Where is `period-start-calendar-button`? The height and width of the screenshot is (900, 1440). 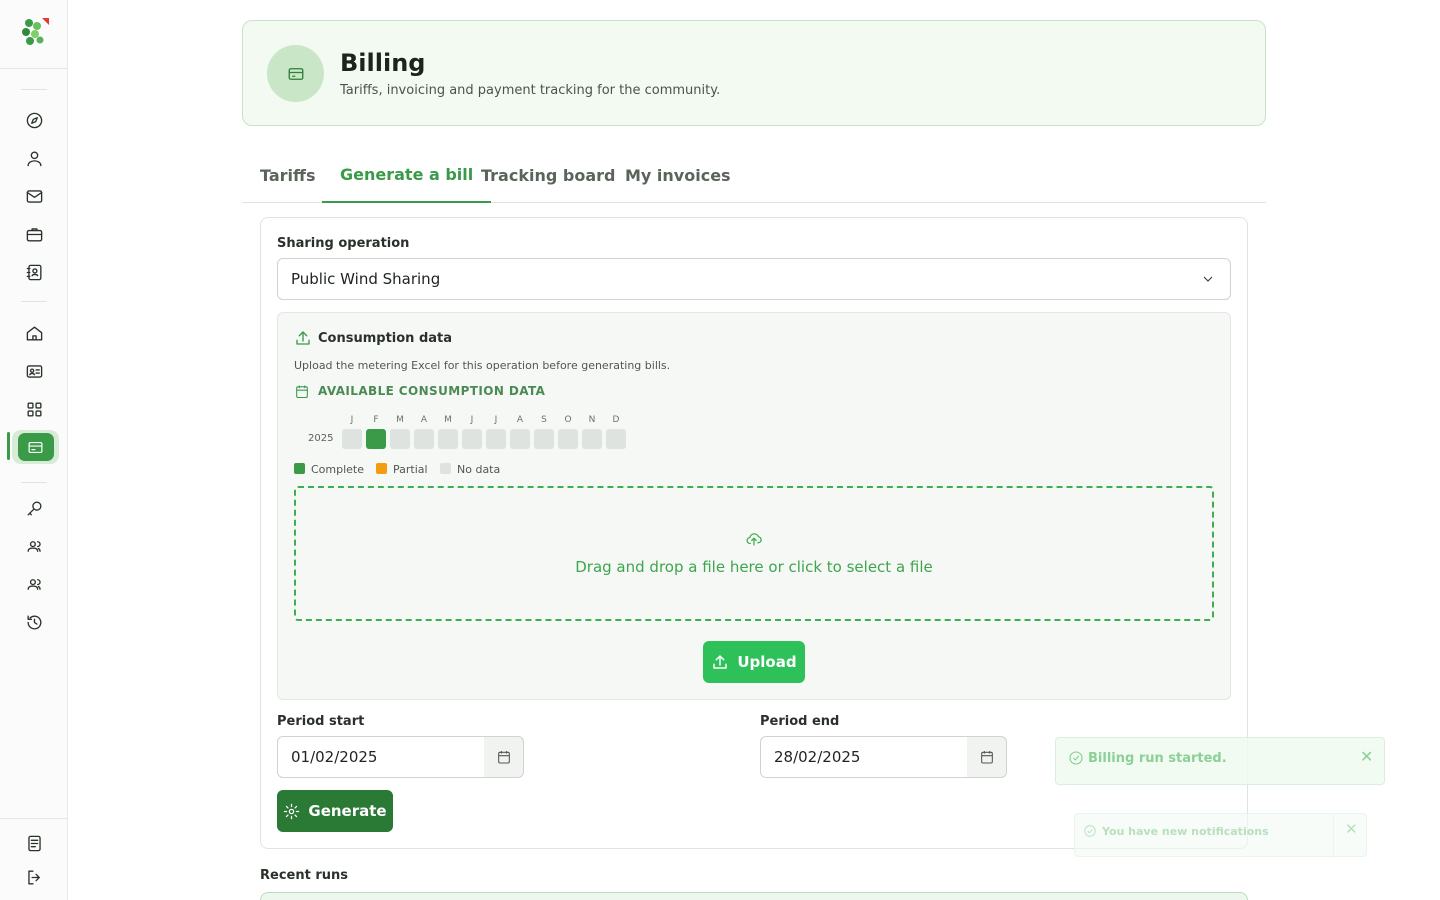
period-start-calendar-button is located at coordinates (504, 757).